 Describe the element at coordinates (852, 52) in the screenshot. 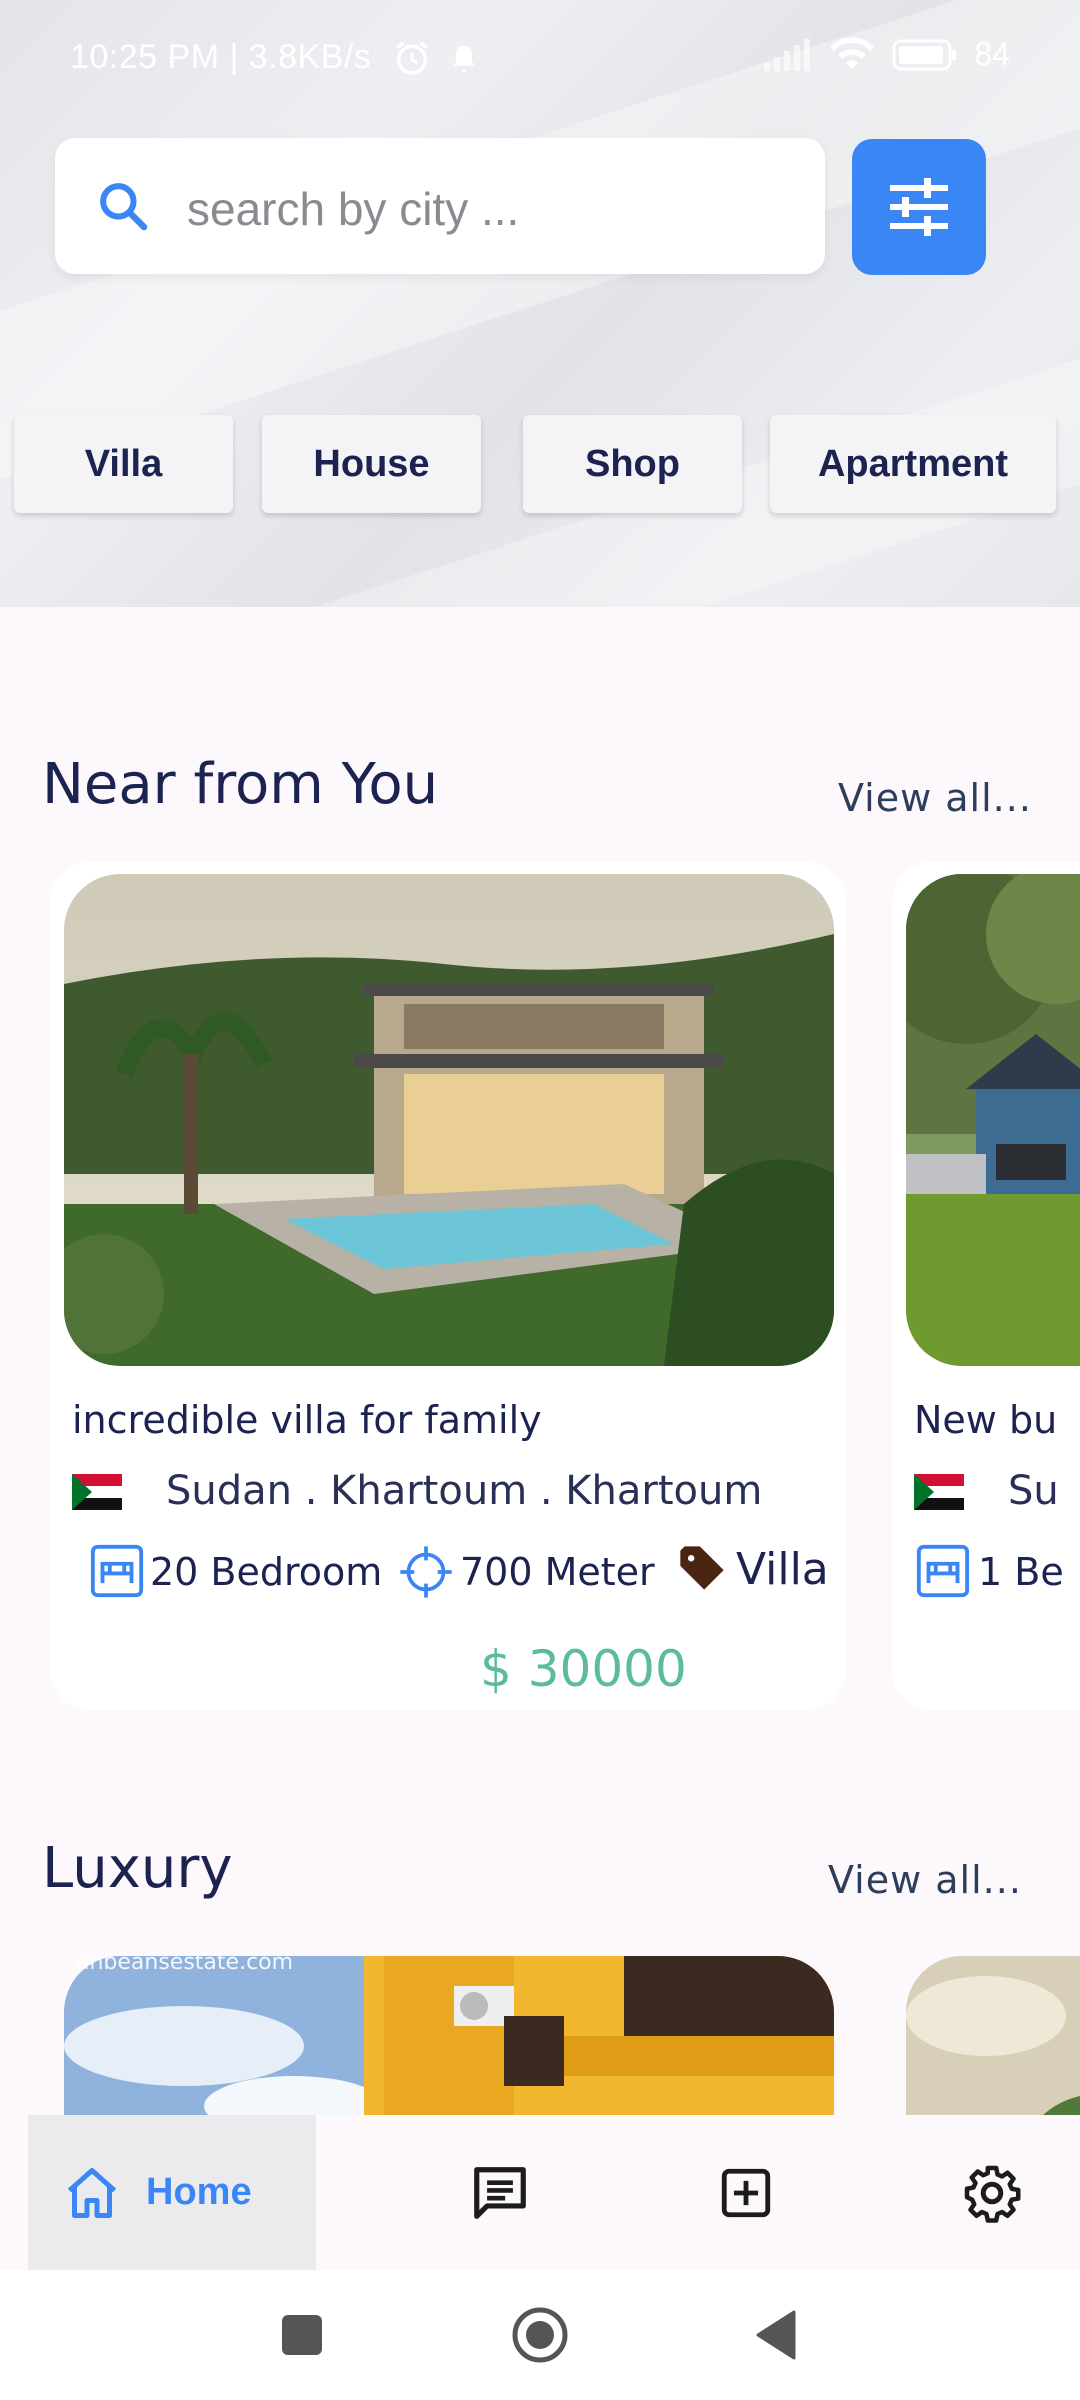

I see `wifi-icon` at that location.